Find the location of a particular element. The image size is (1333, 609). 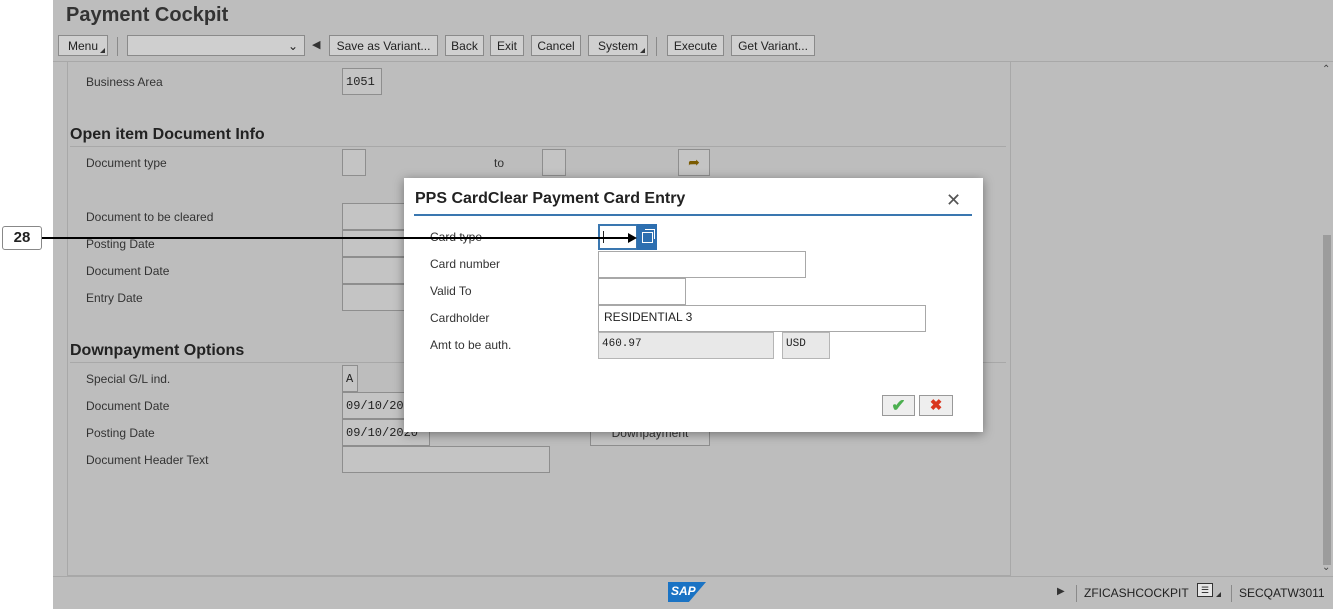

special-gl-field: A is located at coordinates (350, 378).